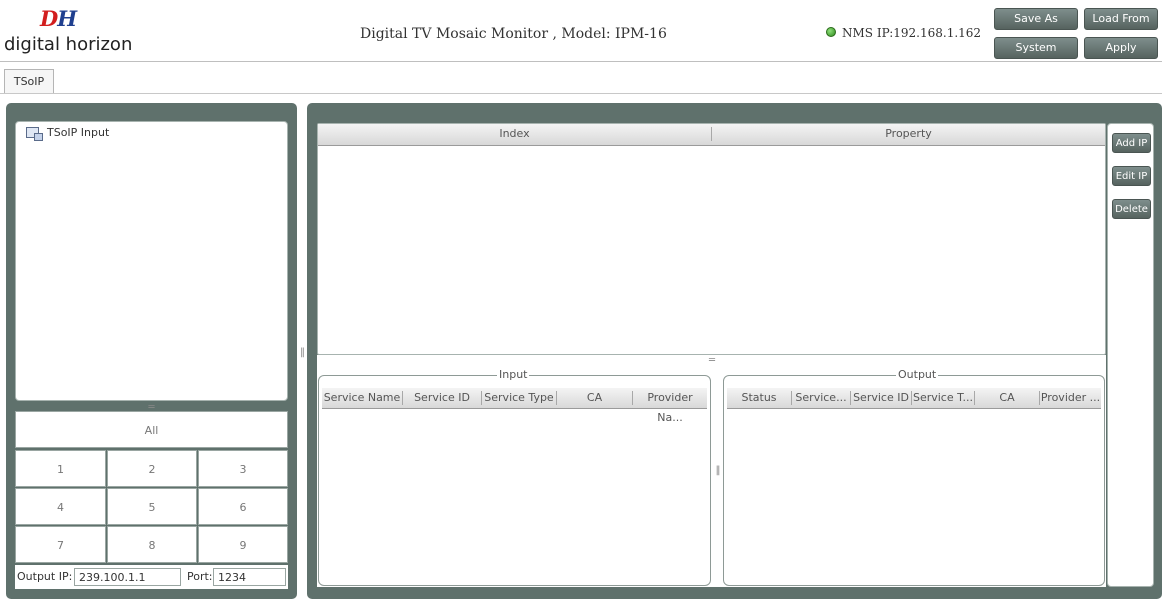  I want to click on output-ip-label: Output IP:, so click(45, 576).